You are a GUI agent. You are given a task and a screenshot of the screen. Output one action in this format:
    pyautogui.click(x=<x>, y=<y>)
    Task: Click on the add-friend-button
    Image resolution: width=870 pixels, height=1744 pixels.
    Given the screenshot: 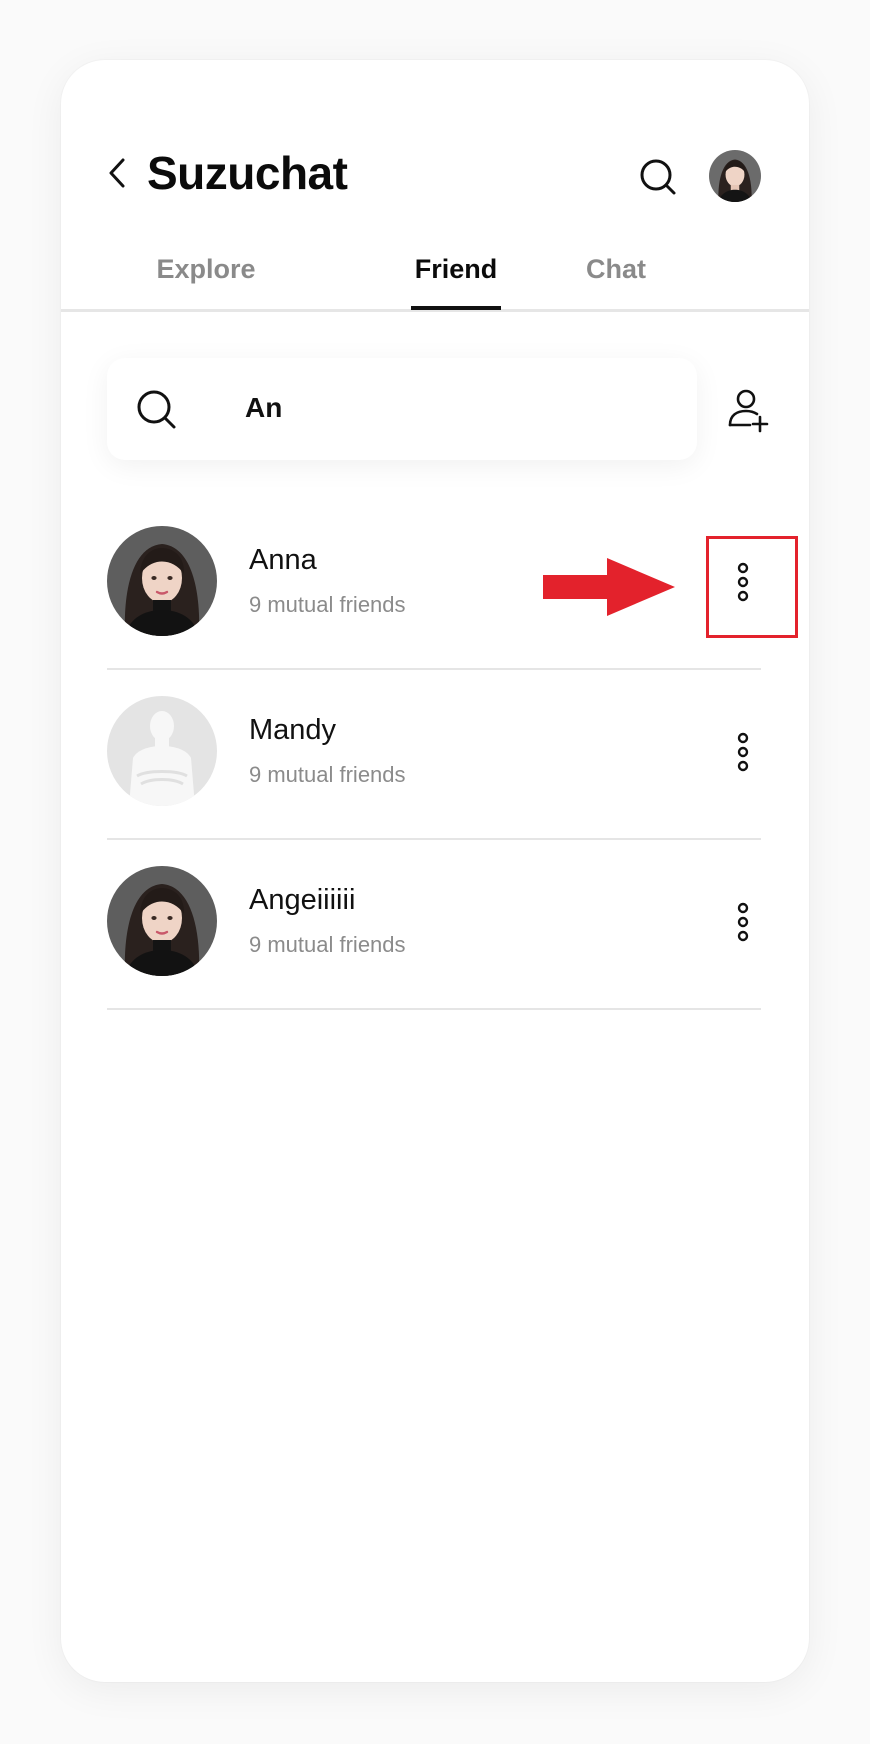 What is the action you would take?
    pyautogui.click(x=749, y=410)
    